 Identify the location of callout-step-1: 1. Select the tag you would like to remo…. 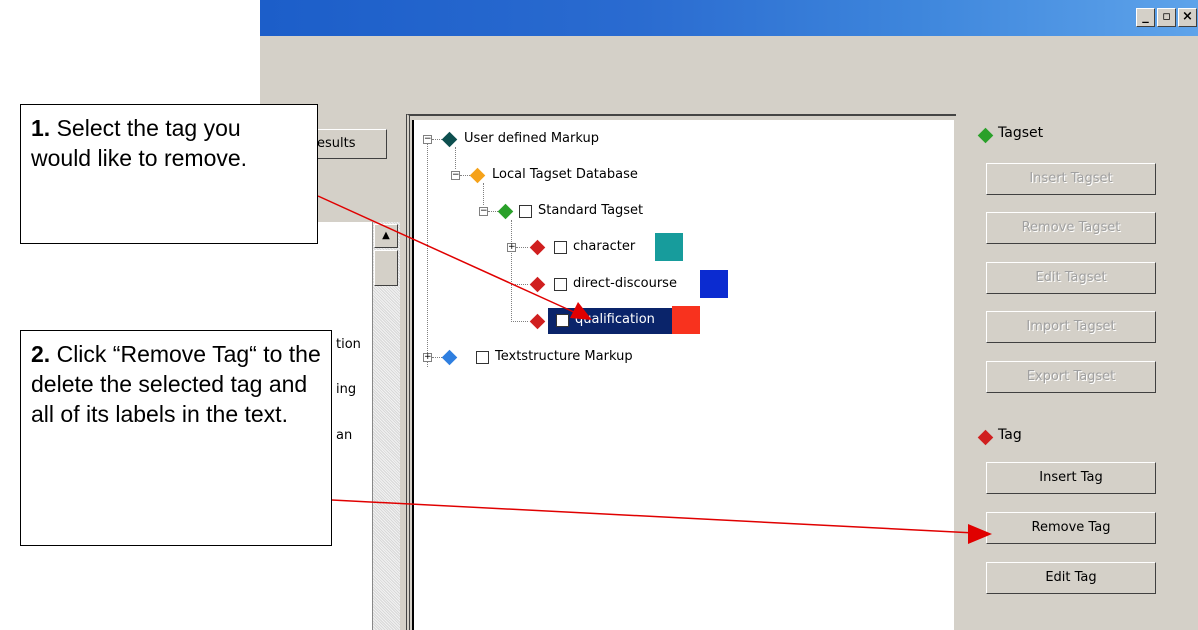
(169, 174).